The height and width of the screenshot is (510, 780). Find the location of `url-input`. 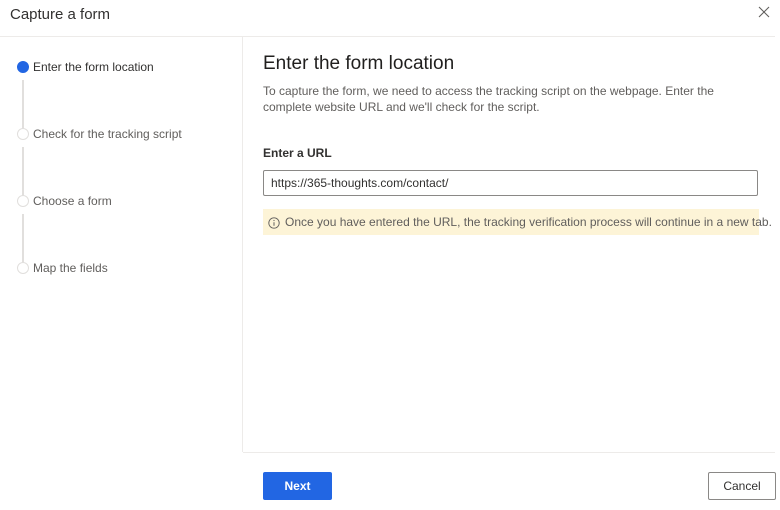

url-input is located at coordinates (510, 183).